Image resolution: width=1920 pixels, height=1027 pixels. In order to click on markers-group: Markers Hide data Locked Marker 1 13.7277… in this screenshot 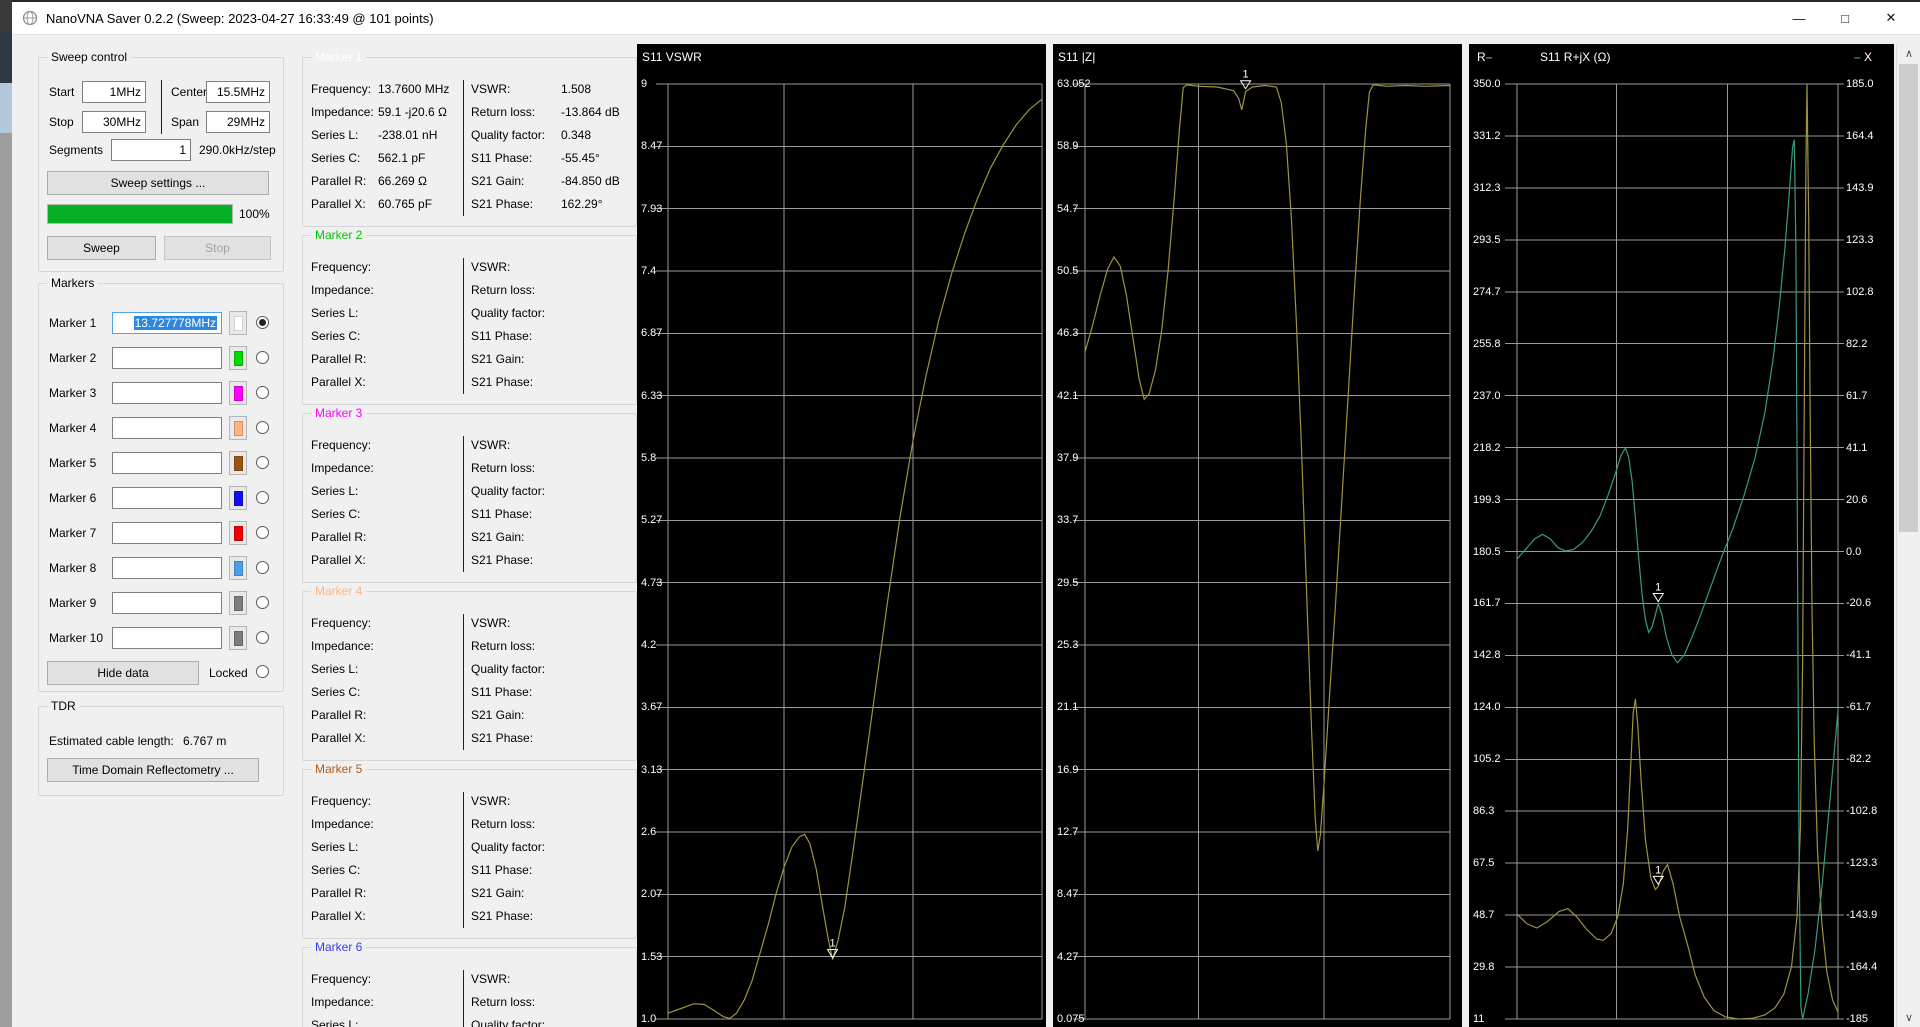, I will do `click(161, 484)`.